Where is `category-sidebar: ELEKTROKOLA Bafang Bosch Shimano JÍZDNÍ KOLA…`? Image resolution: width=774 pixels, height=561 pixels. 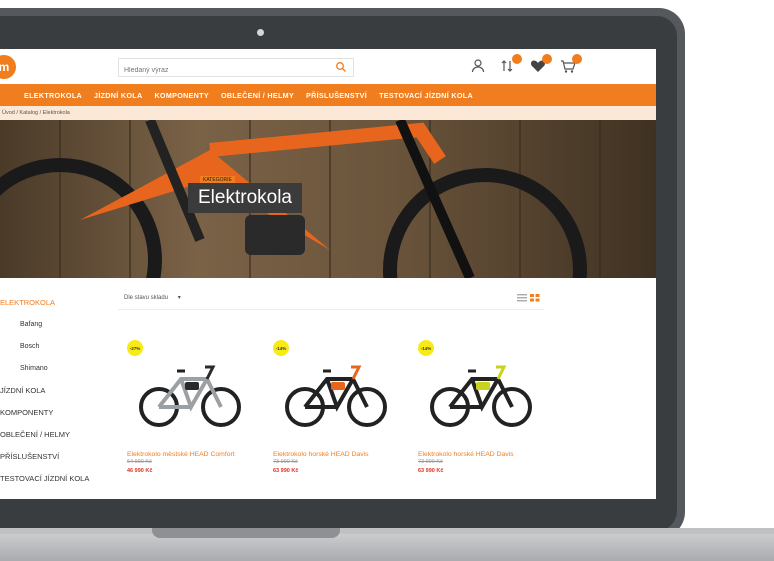
category-sidebar: ELEKTROKOLA Bafang Bosch Shimano JÍZDNÍ KOLA… is located at coordinates (55, 391).